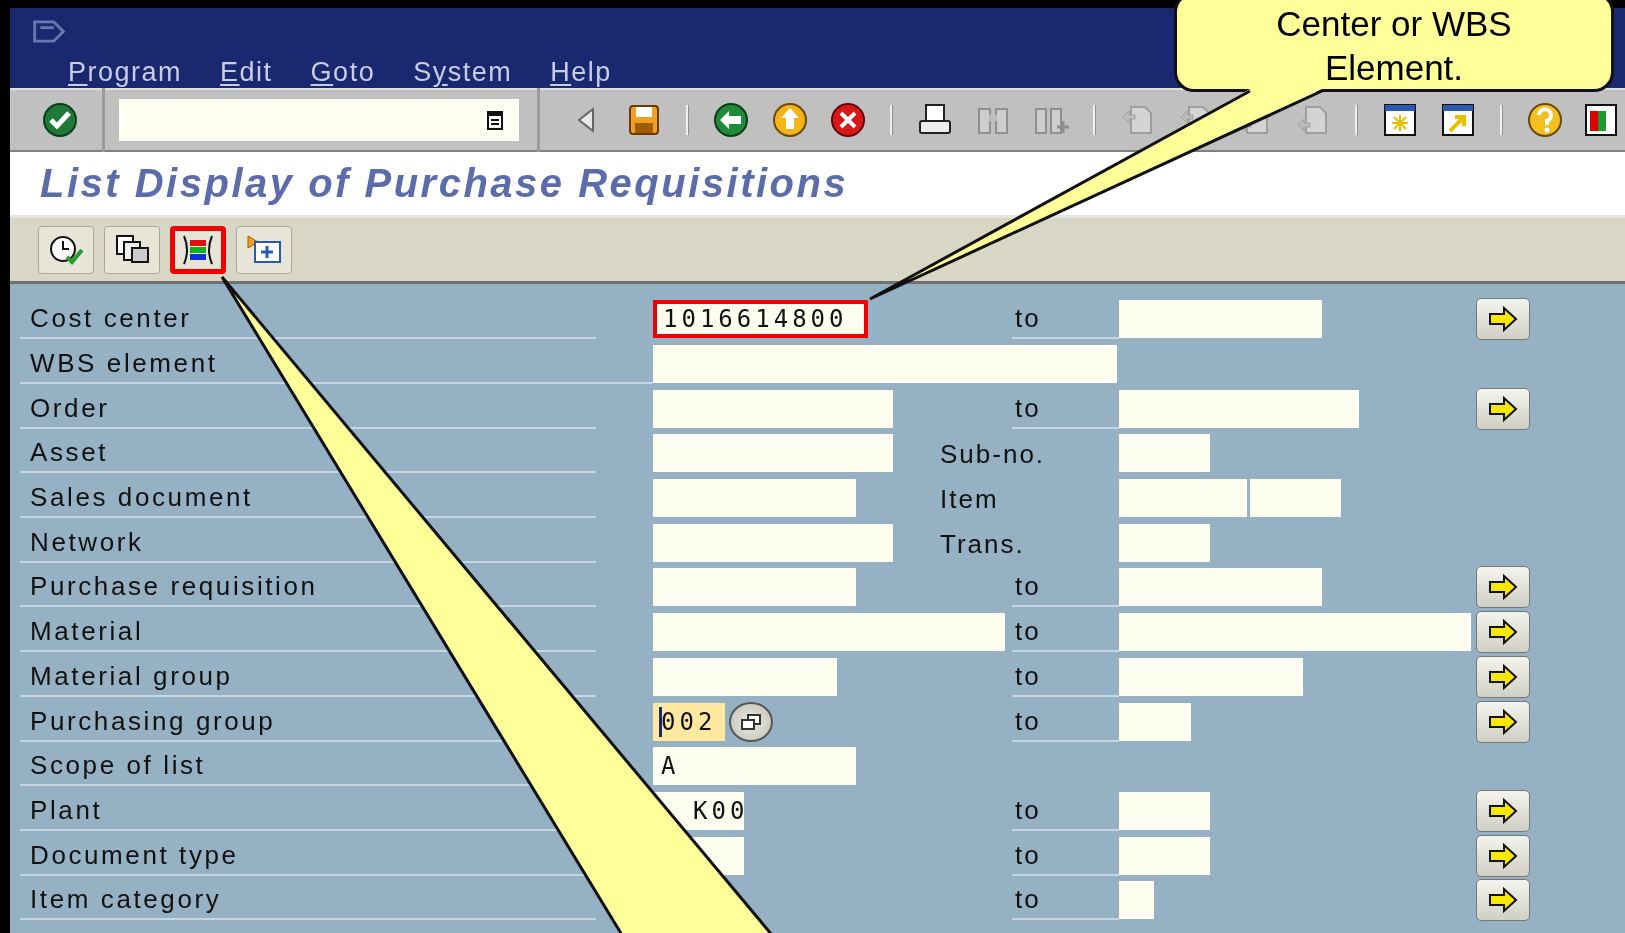 The height and width of the screenshot is (933, 1625). Describe the element at coordinates (308, 900) in the screenshot. I see `field-label: Item category` at that location.